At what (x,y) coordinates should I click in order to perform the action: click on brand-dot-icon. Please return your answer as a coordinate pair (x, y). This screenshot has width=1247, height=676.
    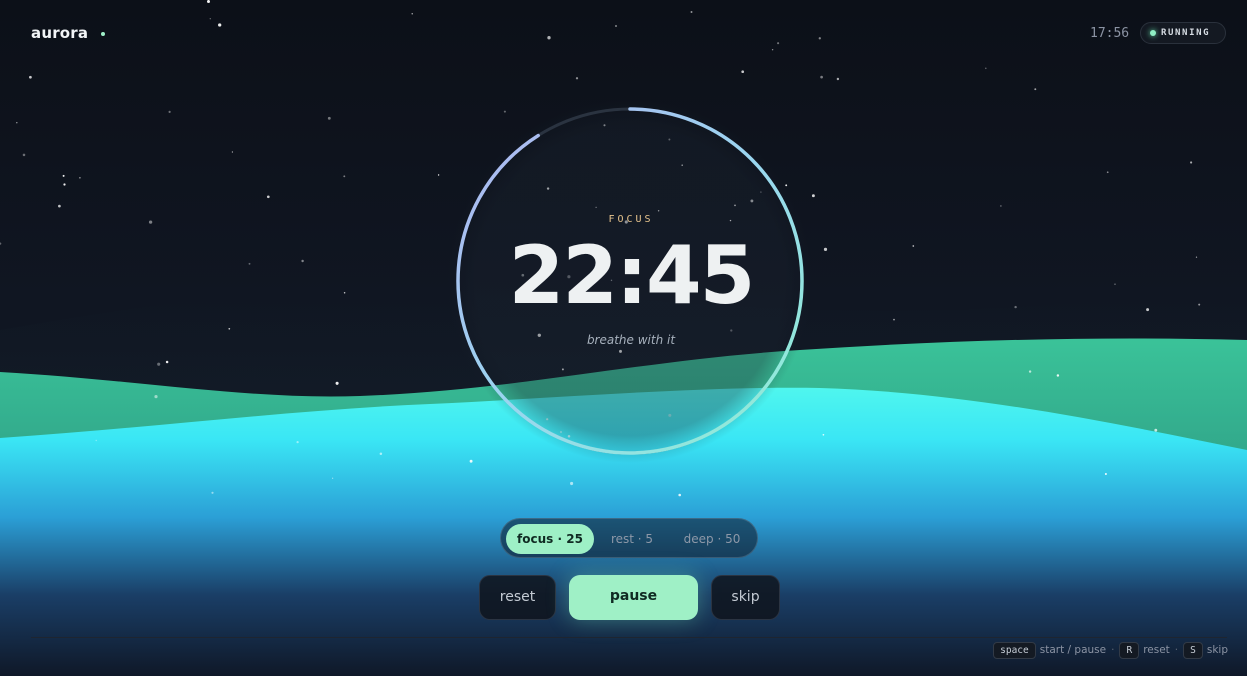
    Looking at the image, I should click on (103, 34).